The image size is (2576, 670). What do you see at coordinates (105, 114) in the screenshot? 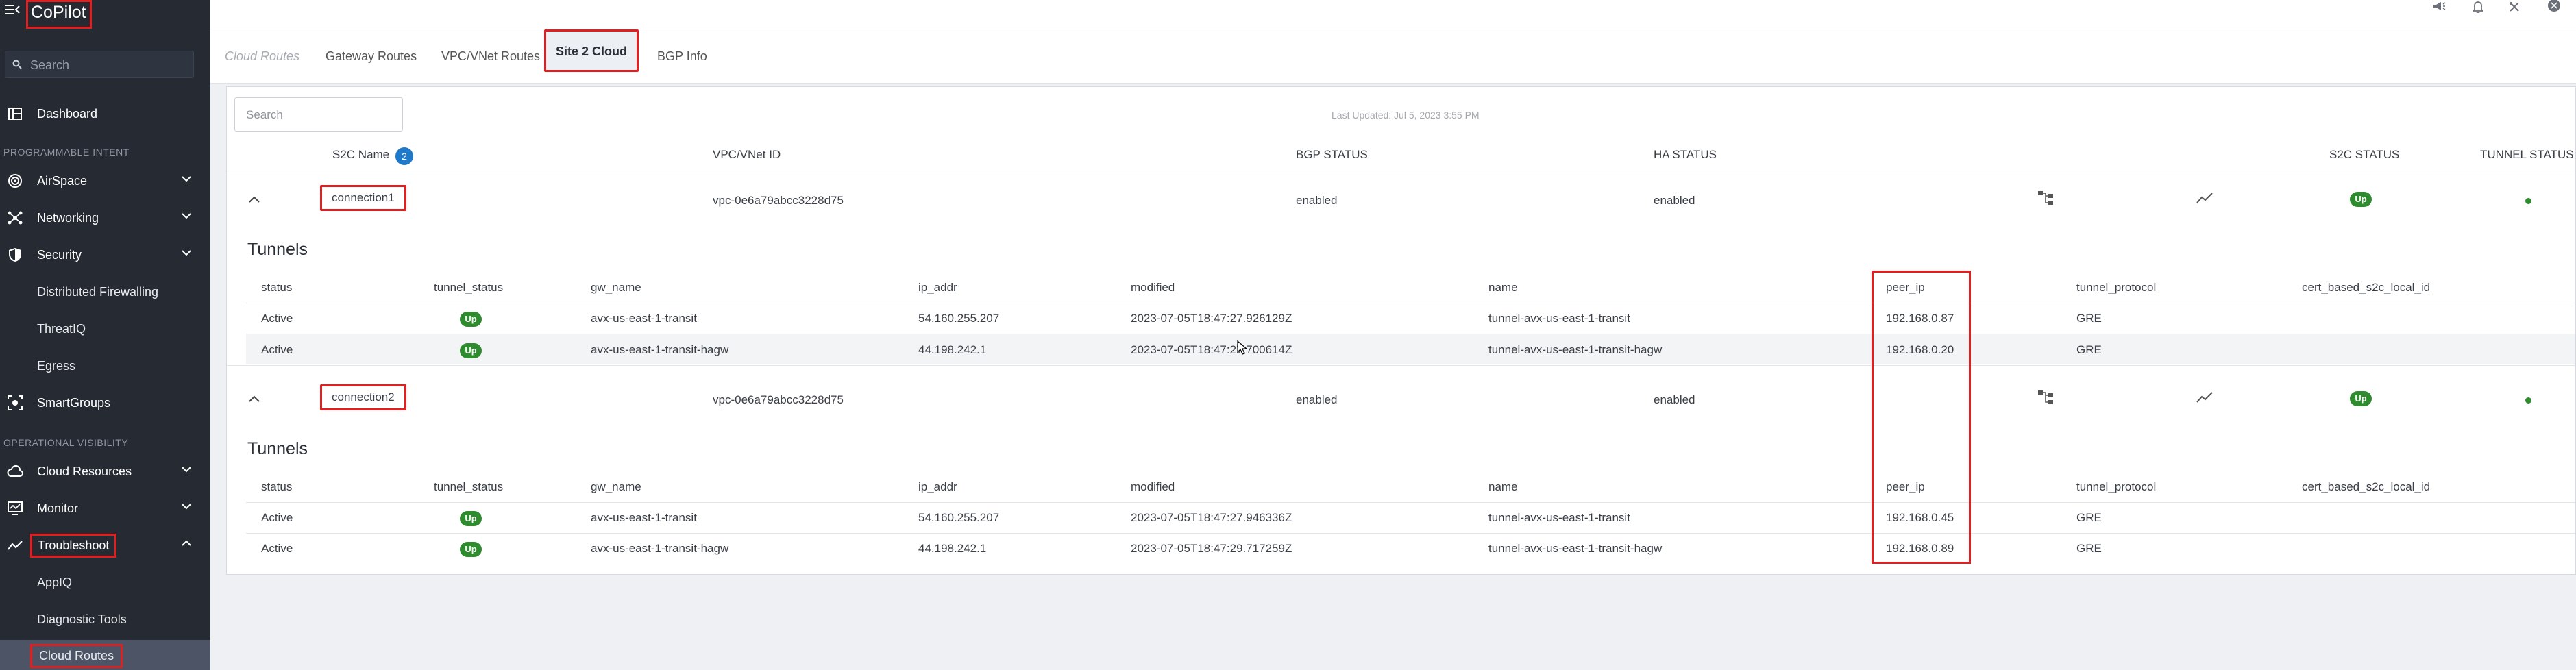
I see `sidebar-item-dashboard: Dashboard` at bounding box center [105, 114].